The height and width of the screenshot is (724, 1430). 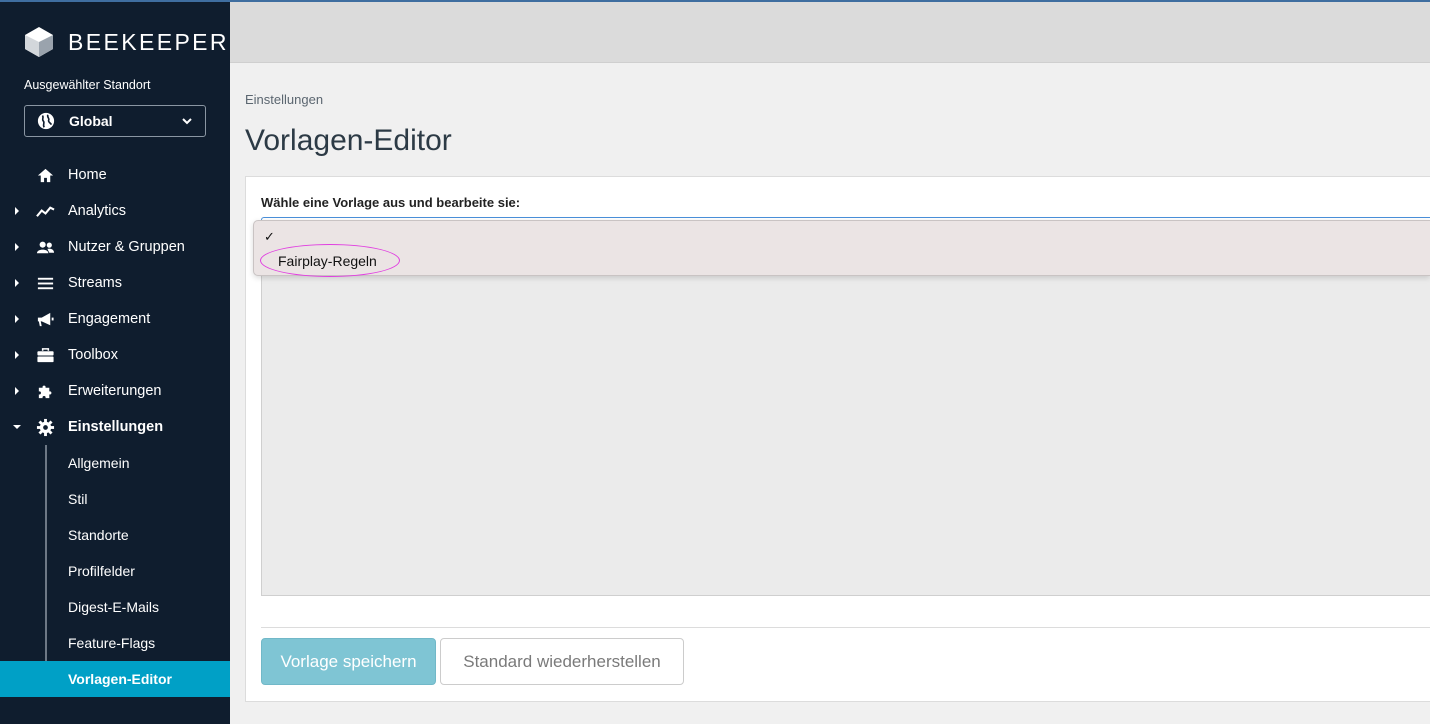 What do you see at coordinates (45, 355) in the screenshot?
I see `toolbox-icon` at bounding box center [45, 355].